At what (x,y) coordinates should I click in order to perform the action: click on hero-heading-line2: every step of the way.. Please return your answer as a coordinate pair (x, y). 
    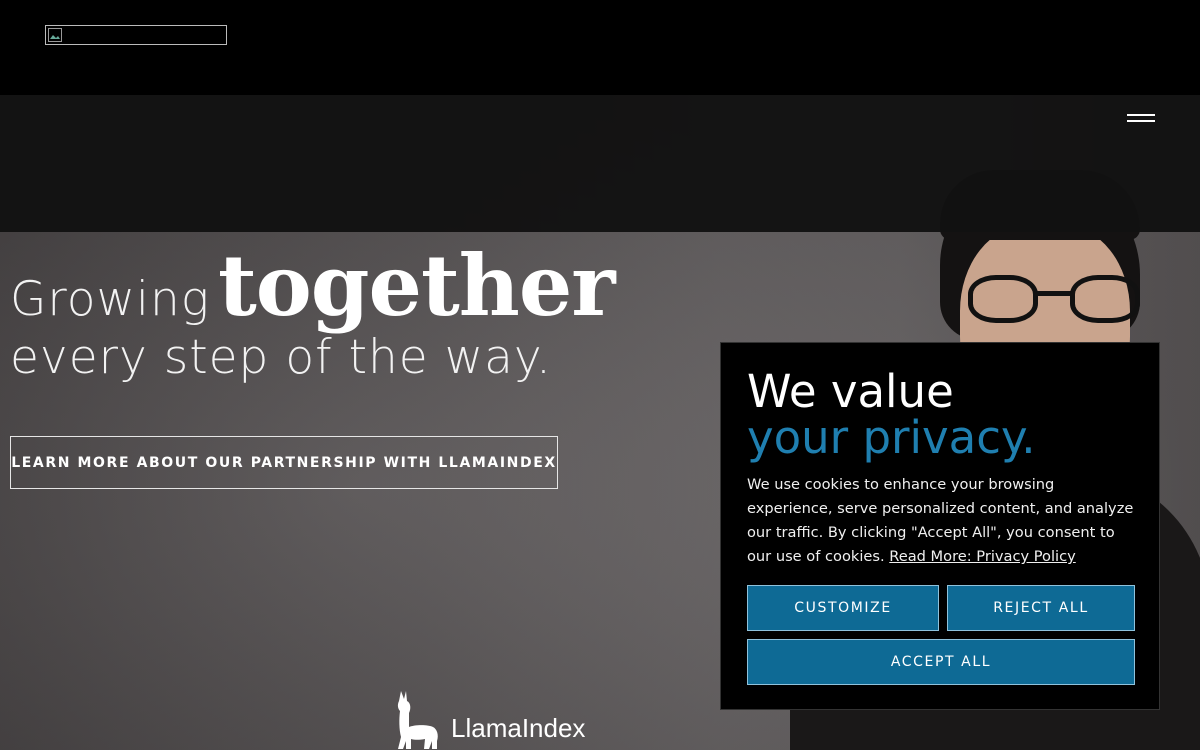
    Looking at the image, I should click on (281, 357).